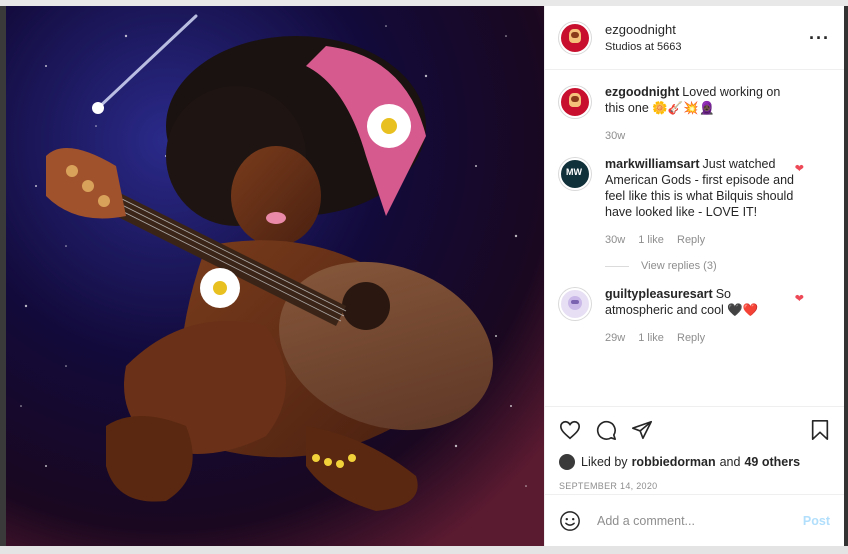  What do you see at coordinates (575, 102) in the screenshot?
I see `caption-avatar` at bounding box center [575, 102].